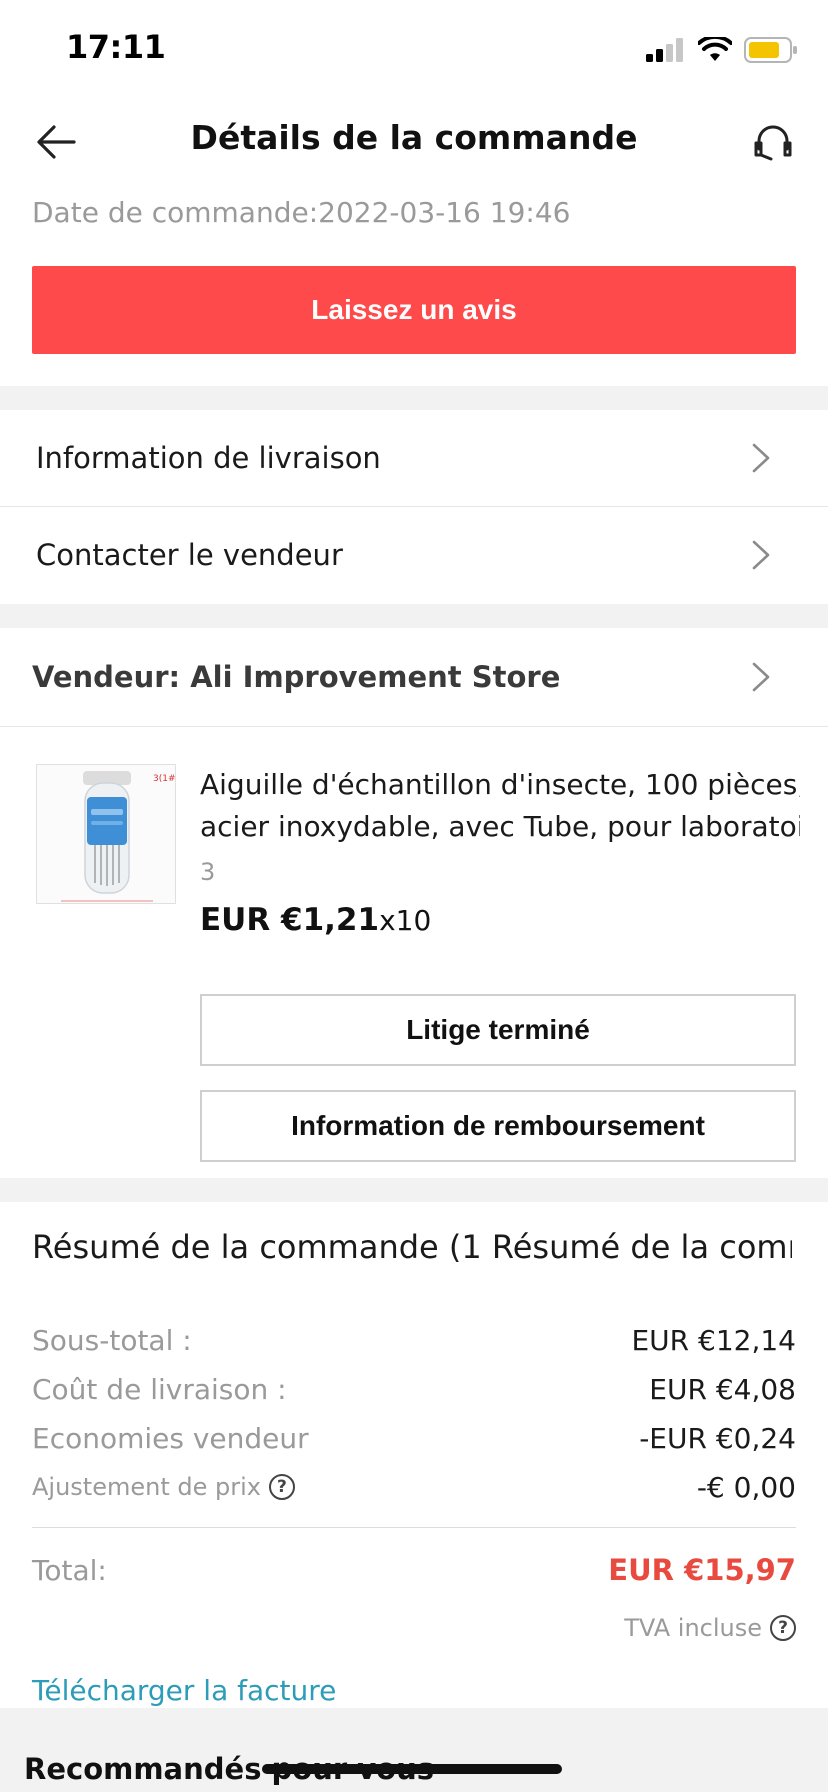  I want to click on status-time: 17:11, so click(116, 47).